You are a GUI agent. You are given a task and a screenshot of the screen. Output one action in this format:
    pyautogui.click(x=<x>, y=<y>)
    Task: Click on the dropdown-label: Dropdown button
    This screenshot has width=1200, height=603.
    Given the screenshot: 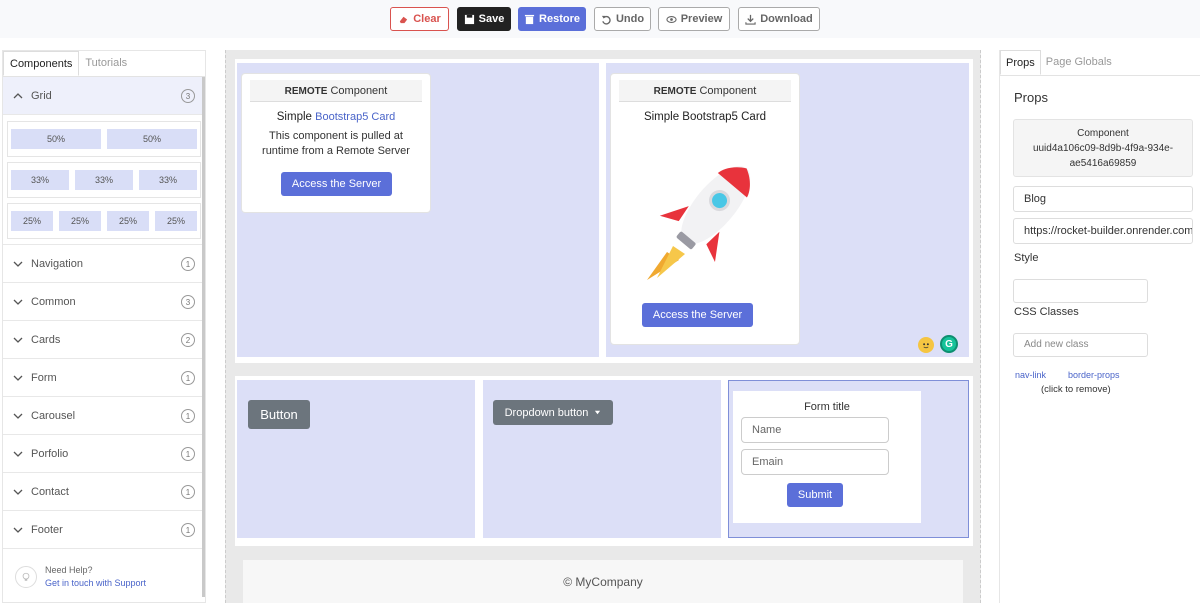 What is the action you would take?
    pyautogui.click(x=546, y=412)
    